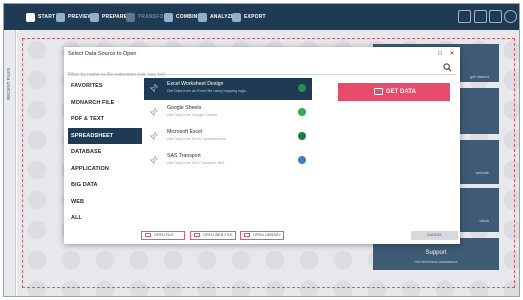 The height and width of the screenshot is (300, 523). Describe the element at coordinates (510, 16) in the screenshot. I see `settings-icon` at that location.